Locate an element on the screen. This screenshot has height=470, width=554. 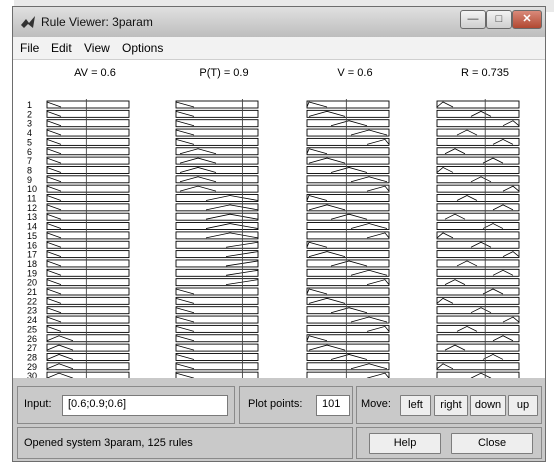
move-label: Move: is located at coordinates (376, 404).